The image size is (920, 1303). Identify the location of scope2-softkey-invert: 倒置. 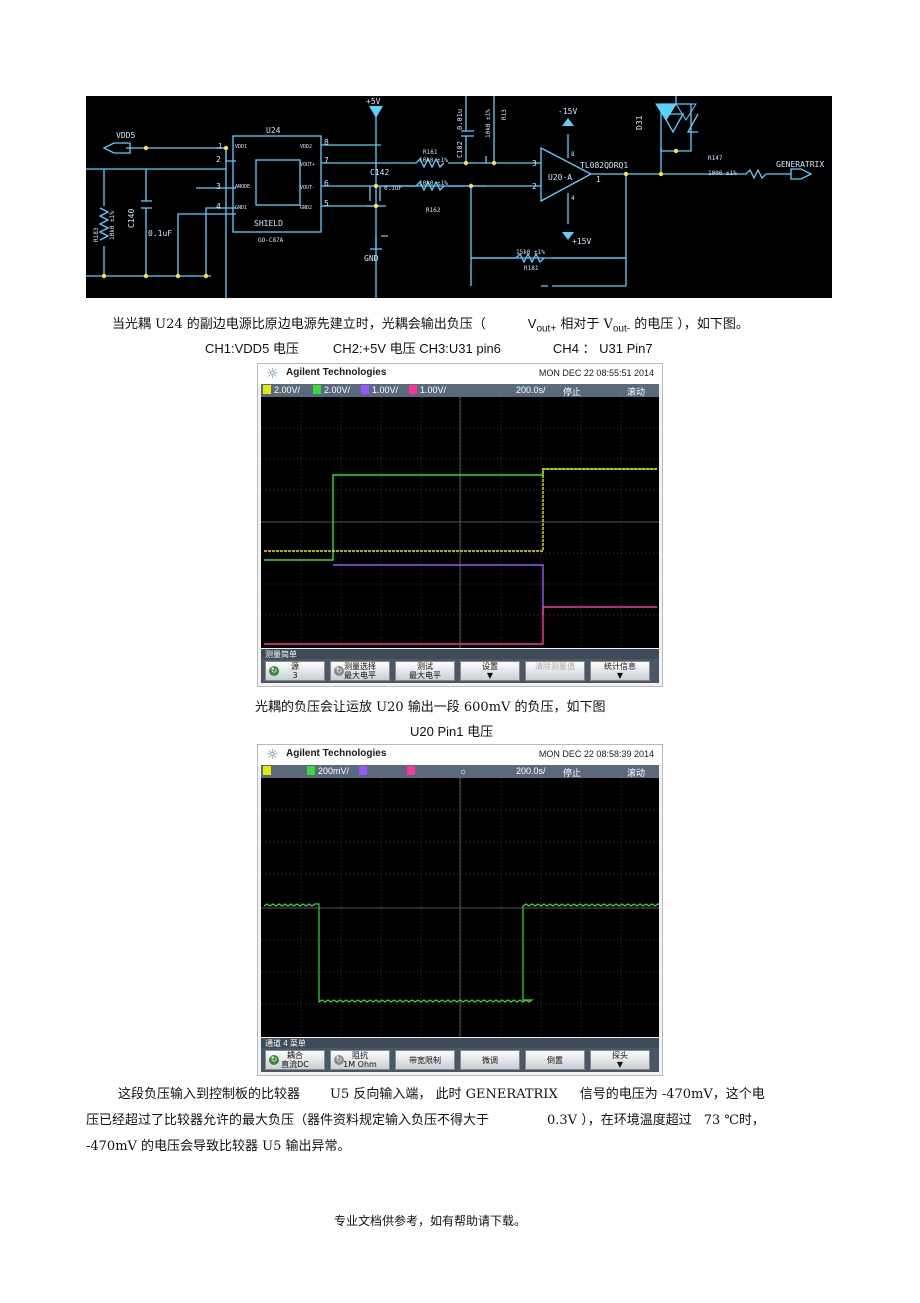
(555, 1060).